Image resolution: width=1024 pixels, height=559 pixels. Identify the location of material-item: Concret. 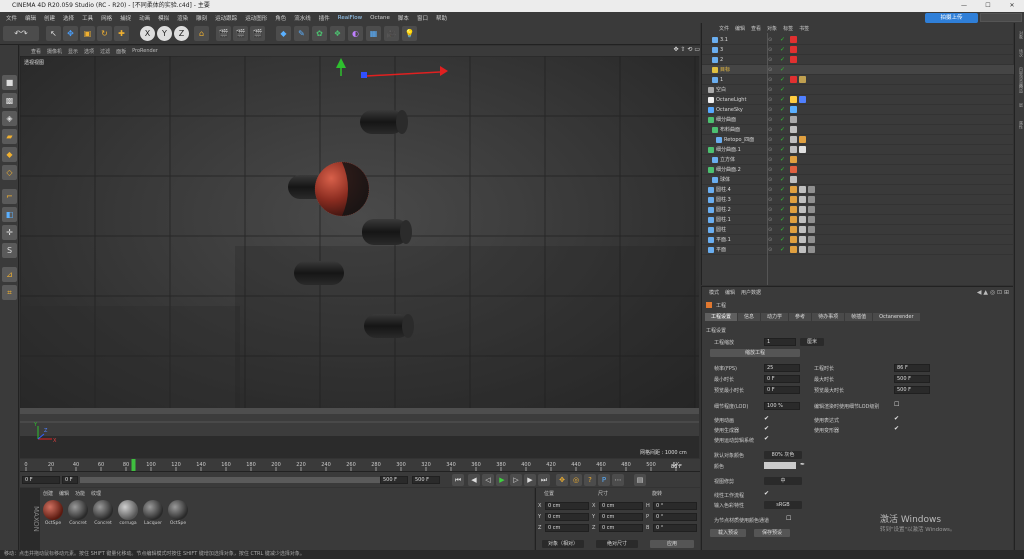
(103, 515).